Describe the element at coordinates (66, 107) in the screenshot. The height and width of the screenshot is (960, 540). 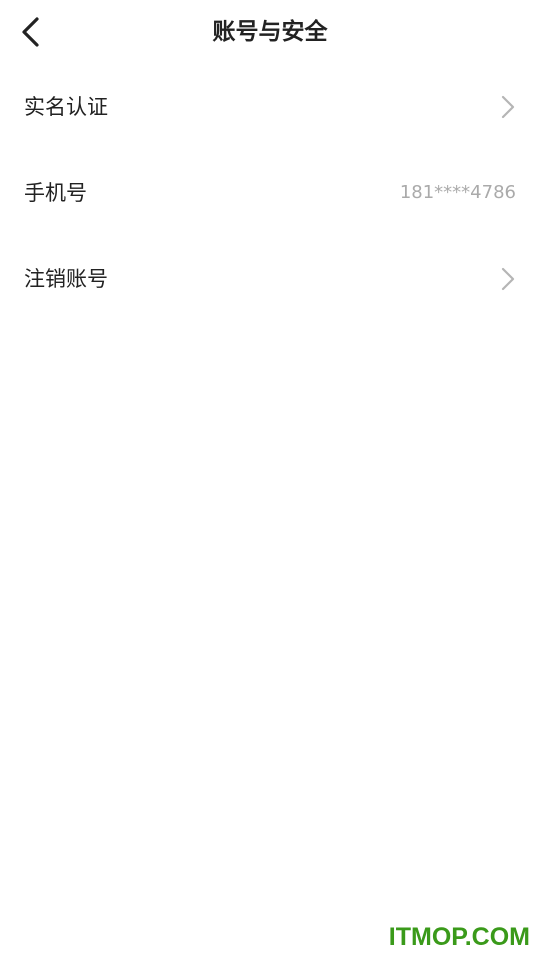
I see `menu-item-label: 实名认证` at that location.